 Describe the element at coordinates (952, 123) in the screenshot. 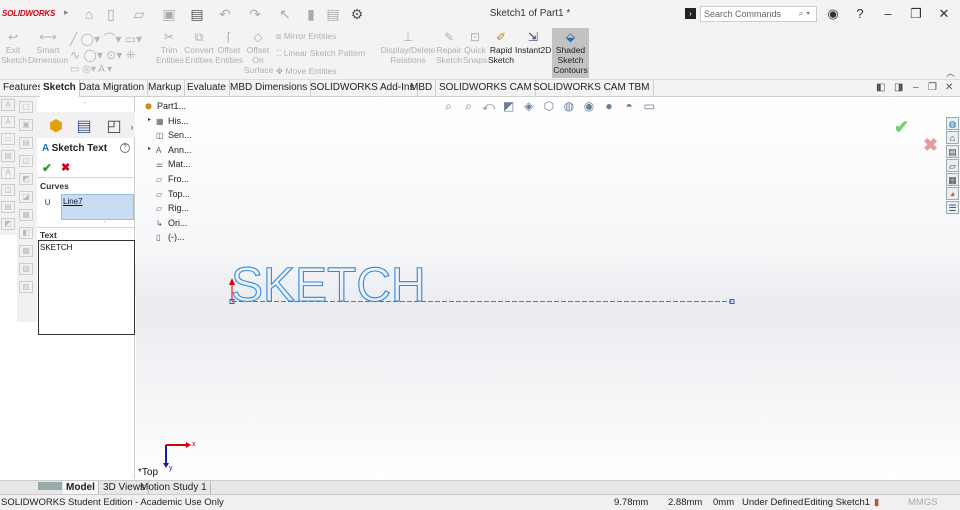

I see `solidworks-resources-icon: ◍` at that location.